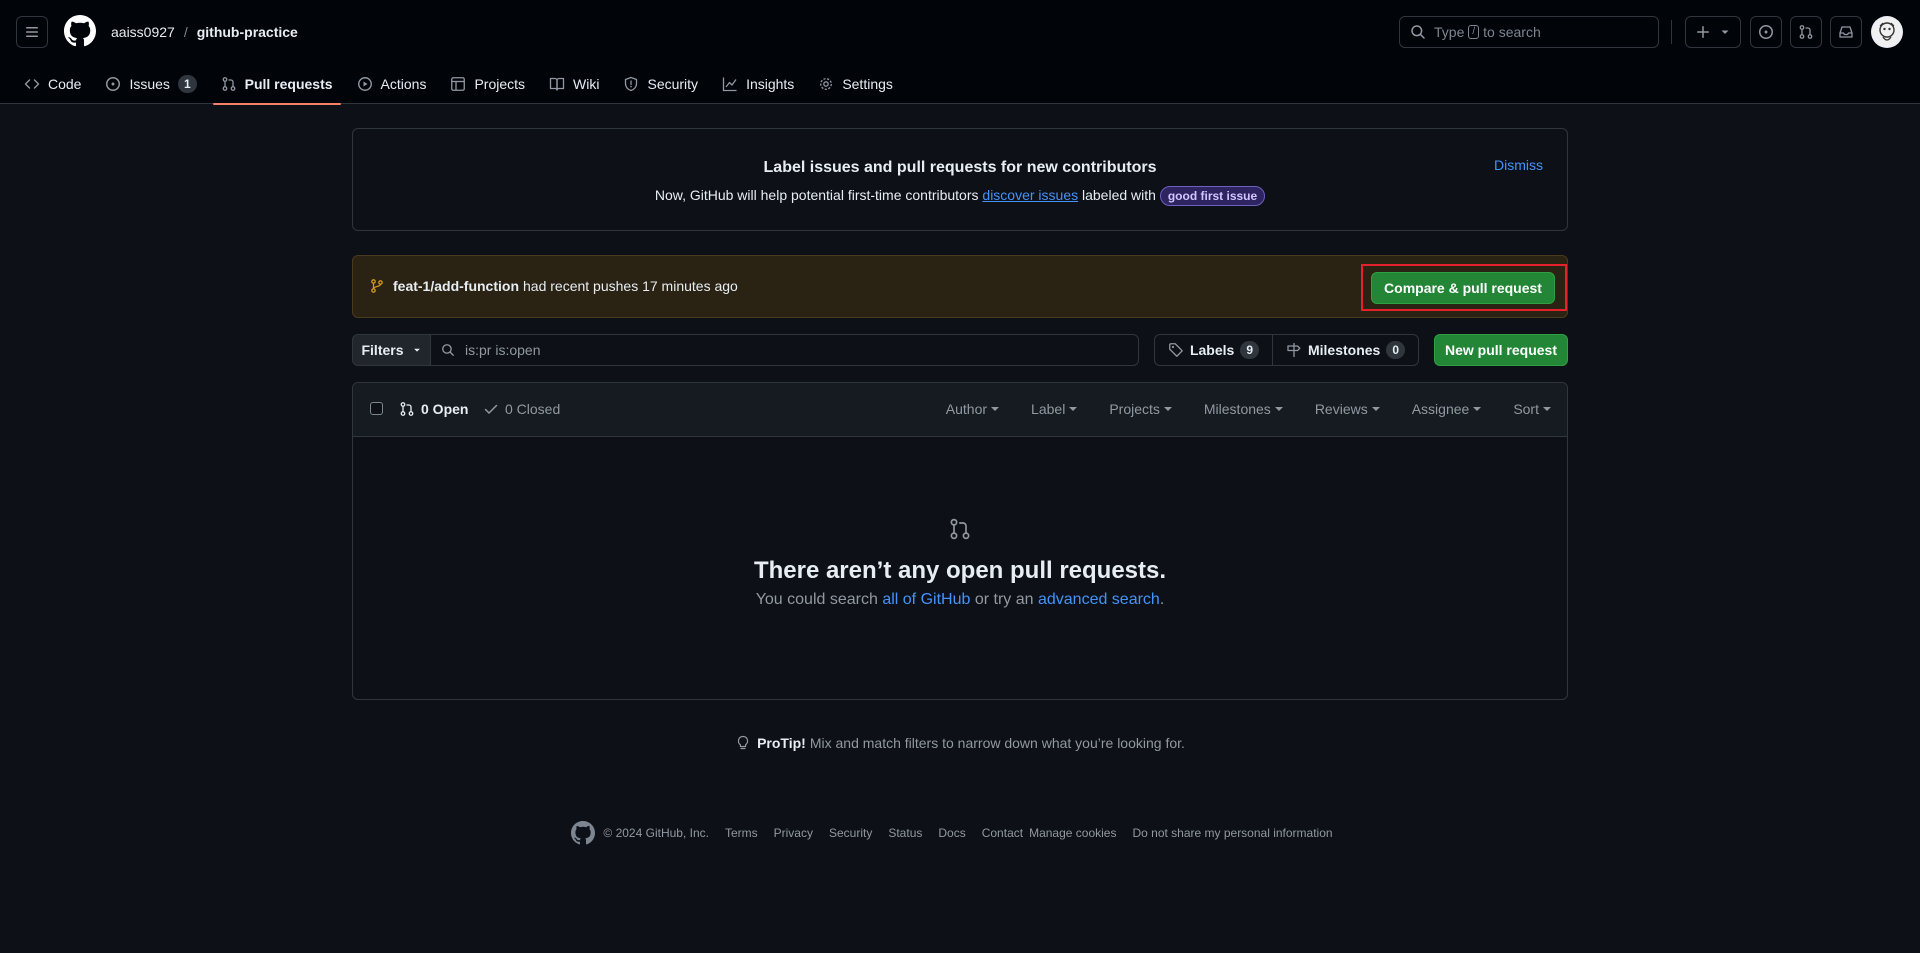 The height and width of the screenshot is (953, 1920). Describe the element at coordinates (458, 84) in the screenshot. I see `table-icon` at that location.